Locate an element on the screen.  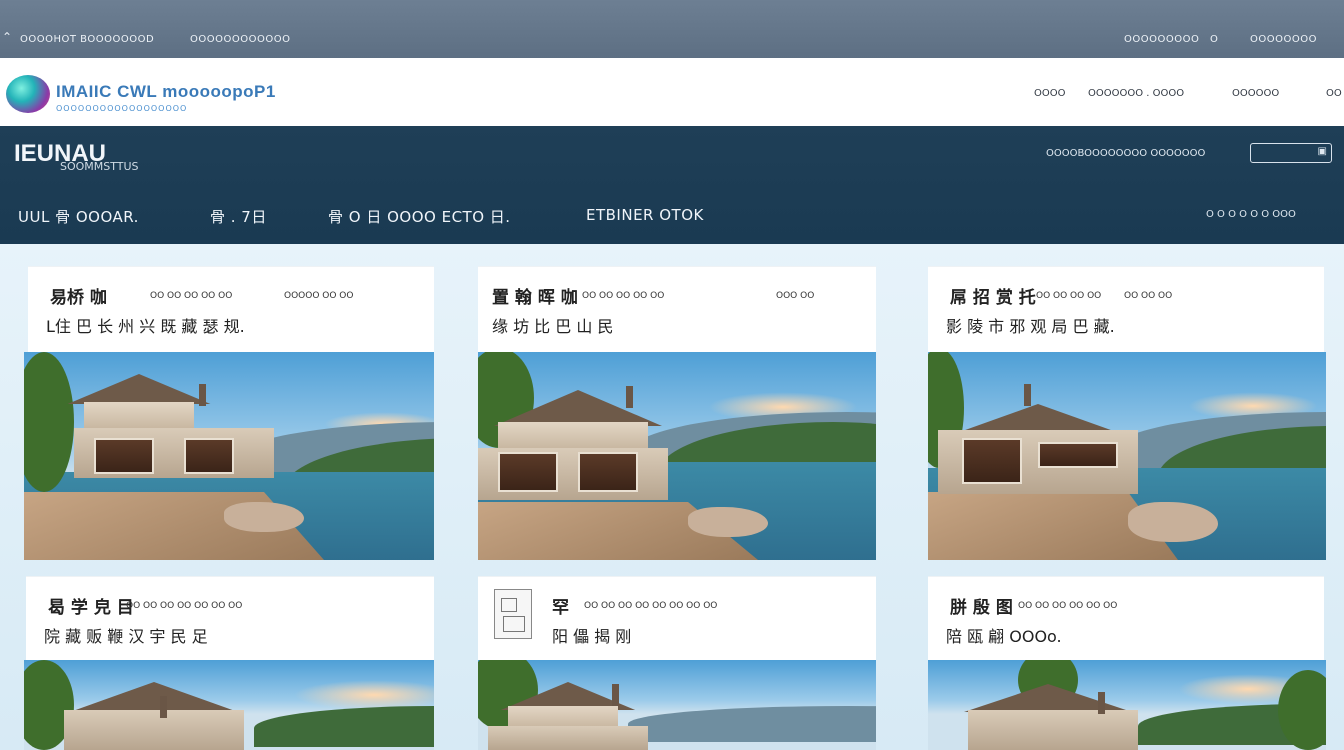
card-title: 曷 学 皃 目 is located at coordinates (91, 608).